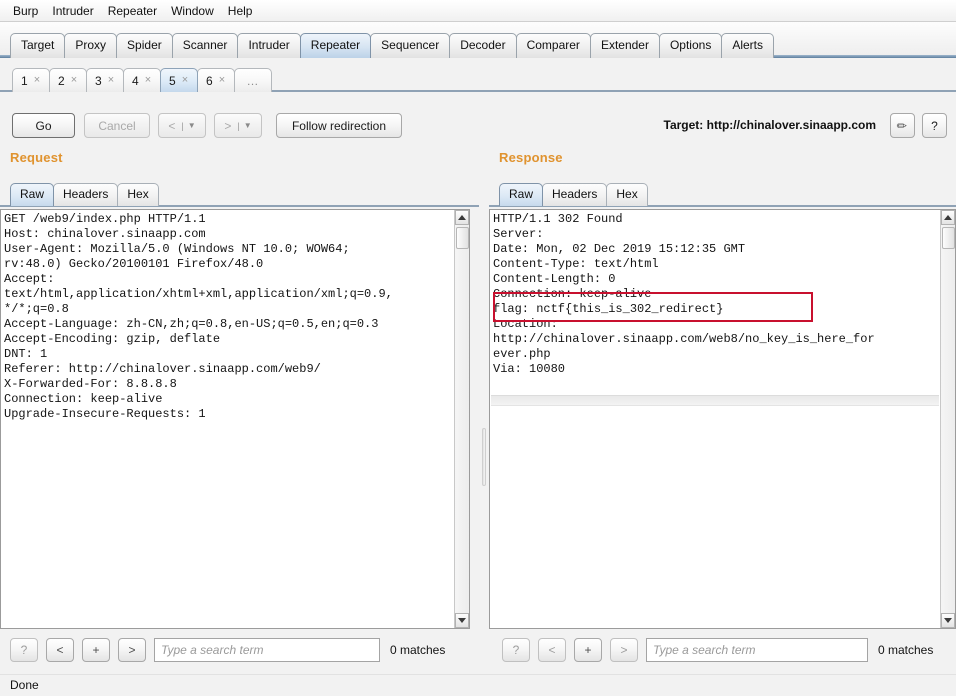 The width and height of the screenshot is (956, 696). What do you see at coordinates (105, 80) in the screenshot?
I see `repeater-tab-3: 3 ×` at bounding box center [105, 80].